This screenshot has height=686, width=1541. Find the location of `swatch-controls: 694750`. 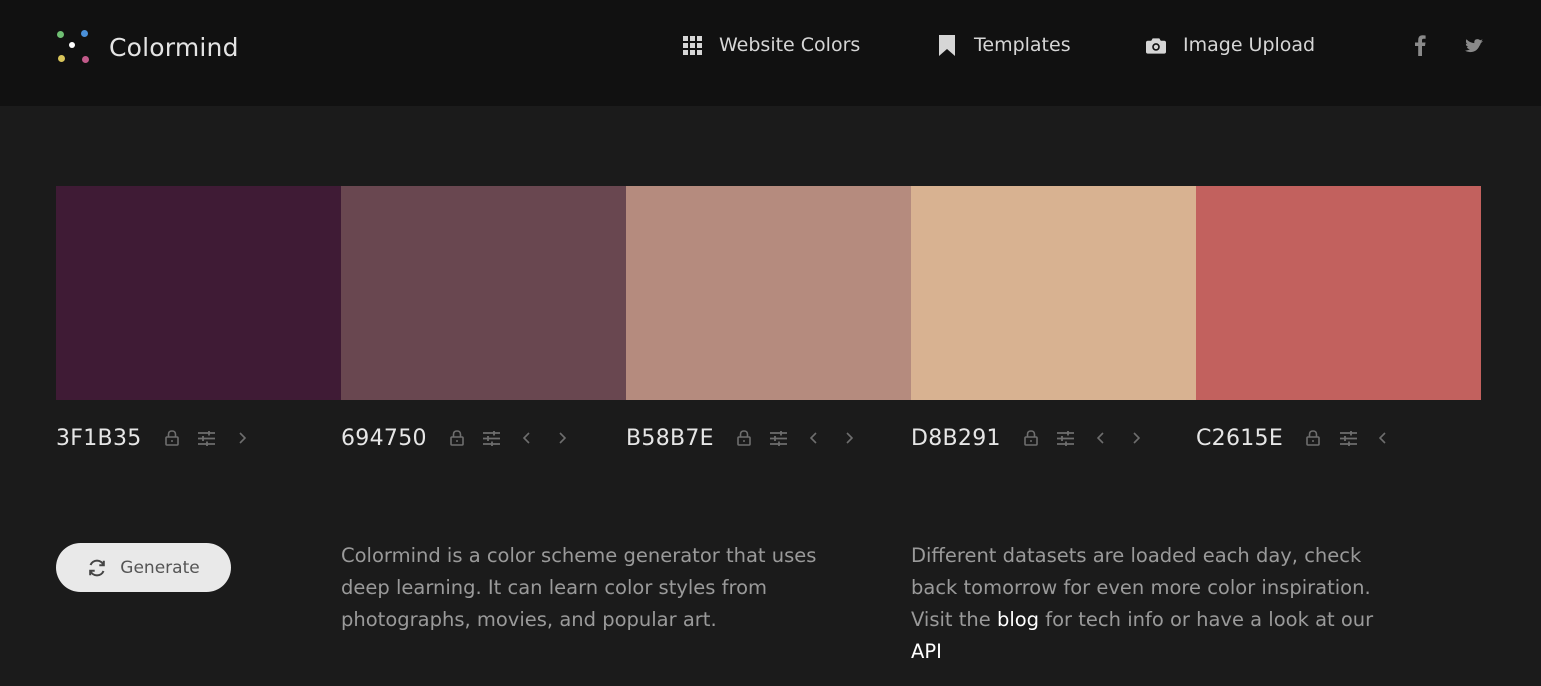

swatch-controls: 694750 is located at coordinates (464, 438).